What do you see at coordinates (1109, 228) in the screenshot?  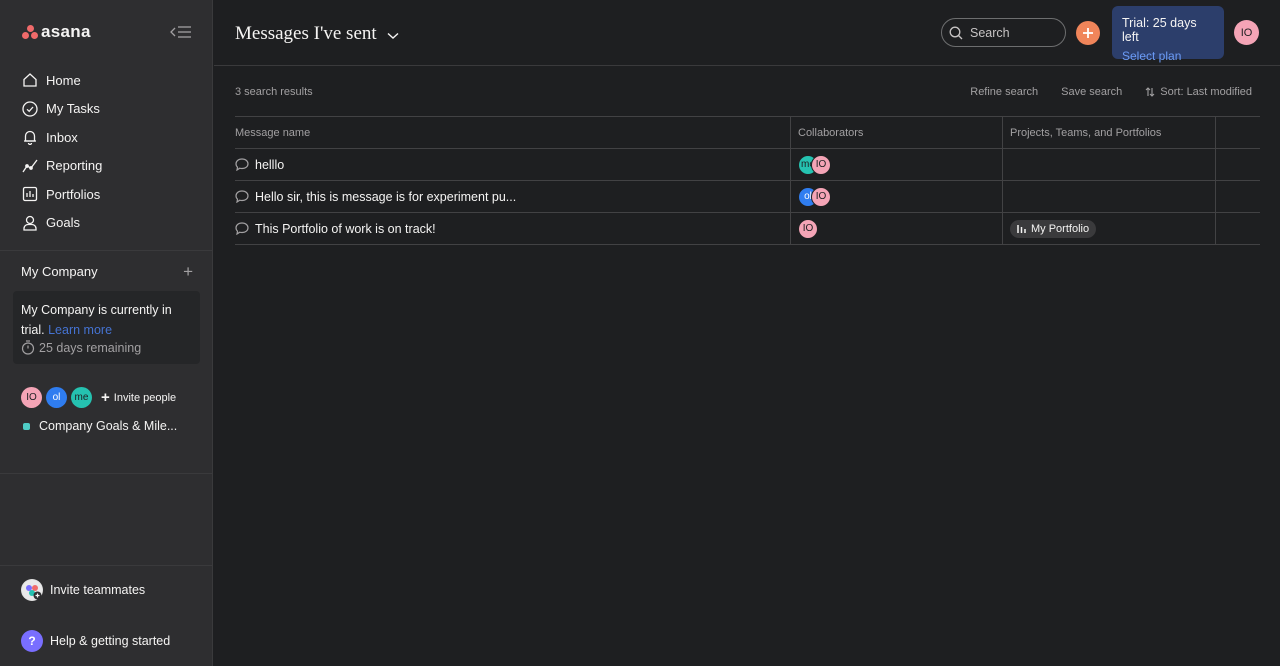 I see `projects-cell: My Portfolio` at bounding box center [1109, 228].